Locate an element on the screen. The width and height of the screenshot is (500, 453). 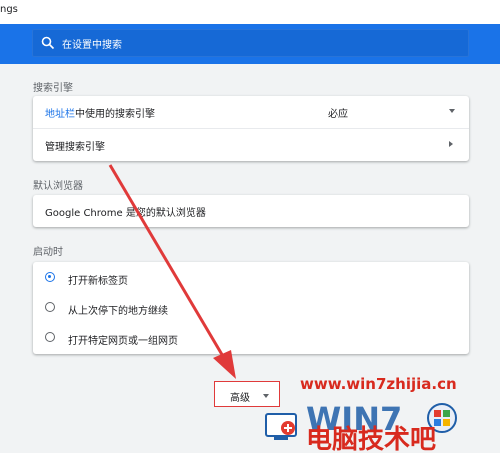
search-placeholder: 在设置中搜索 is located at coordinates (92, 45).